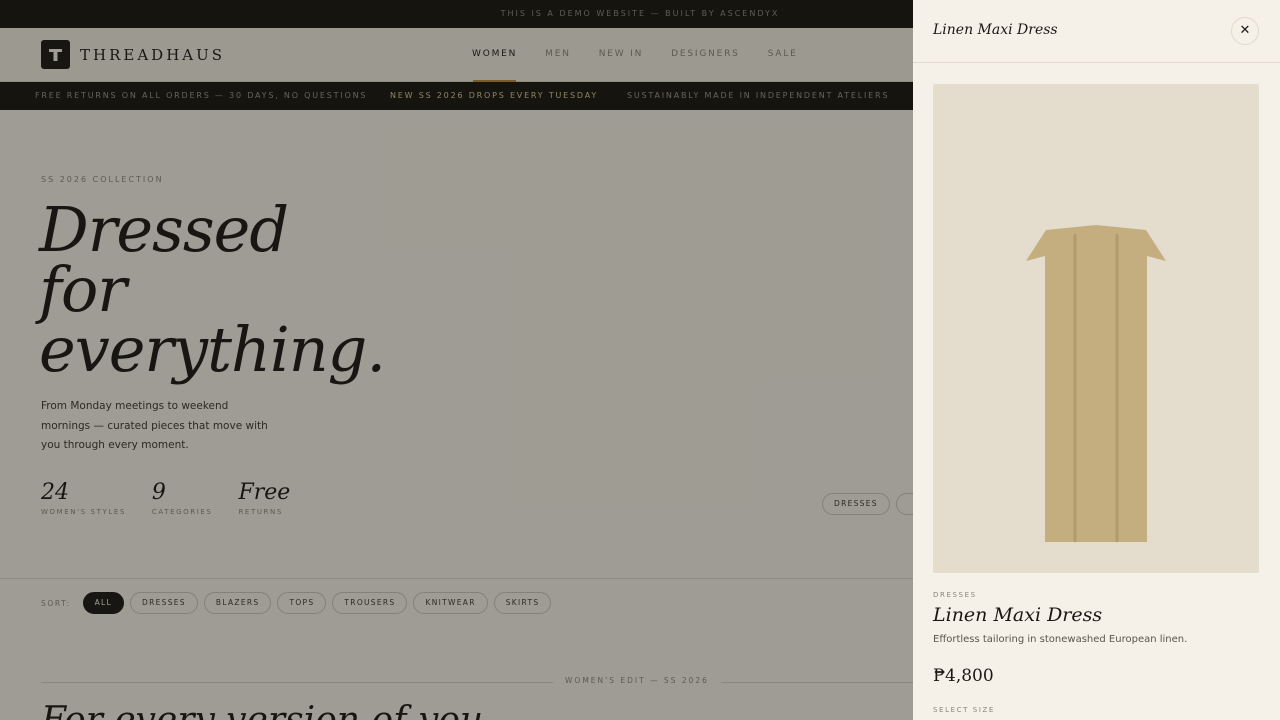  What do you see at coordinates (963, 676) in the screenshot?
I see `product-price: ₱4,800` at bounding box center [963, 676].